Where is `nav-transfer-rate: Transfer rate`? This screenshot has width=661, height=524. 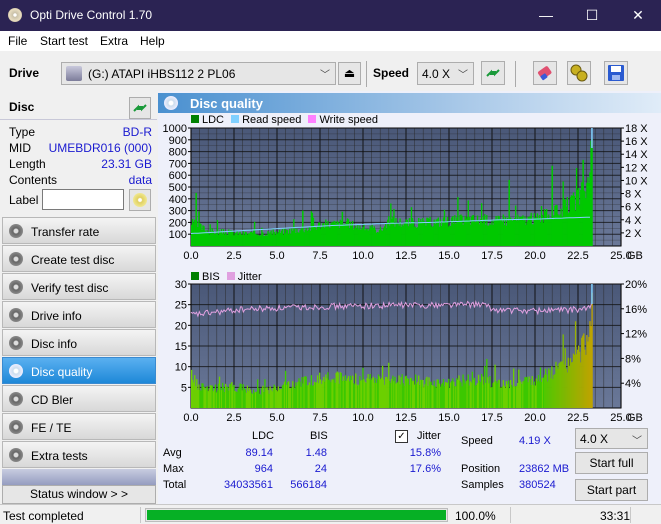
nav-transfer-rate: Transfer rate is located at coordinates (79, 230).